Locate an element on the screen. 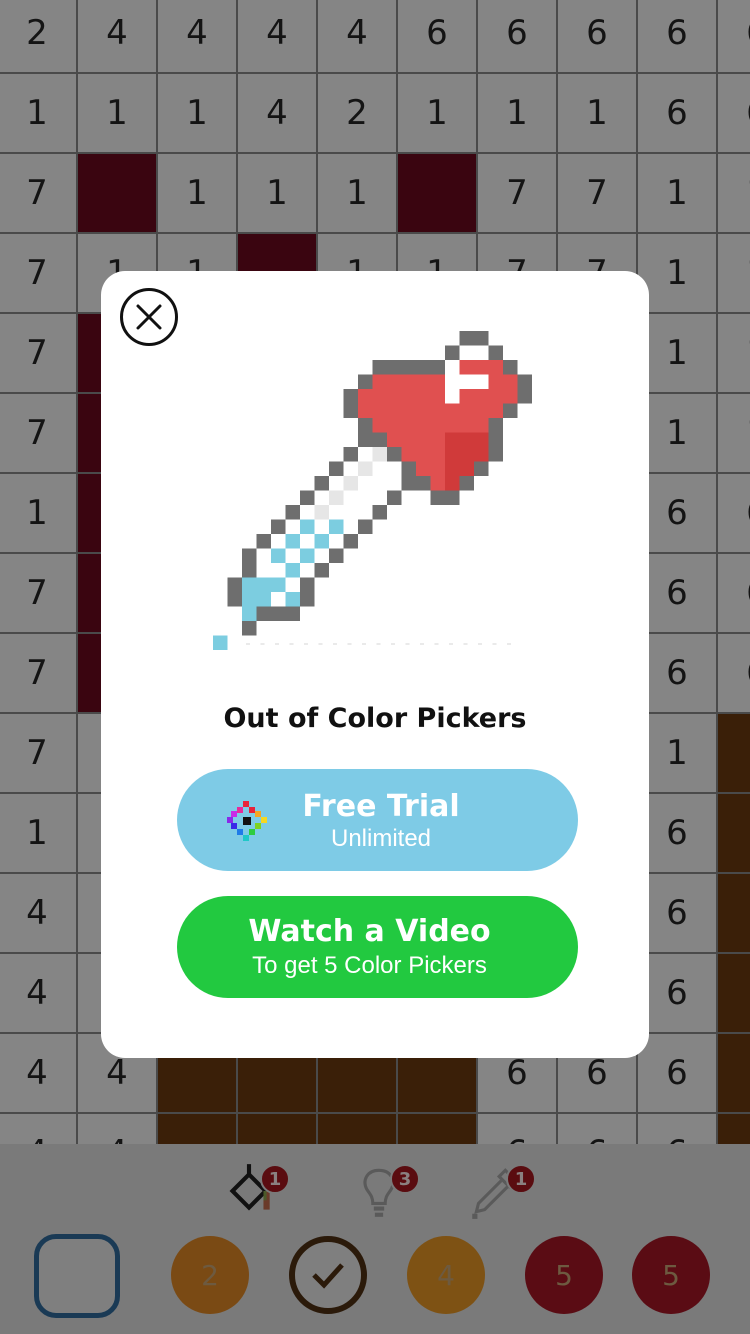  free-trial-label: Free Trial is located at coordinates (381, 806).